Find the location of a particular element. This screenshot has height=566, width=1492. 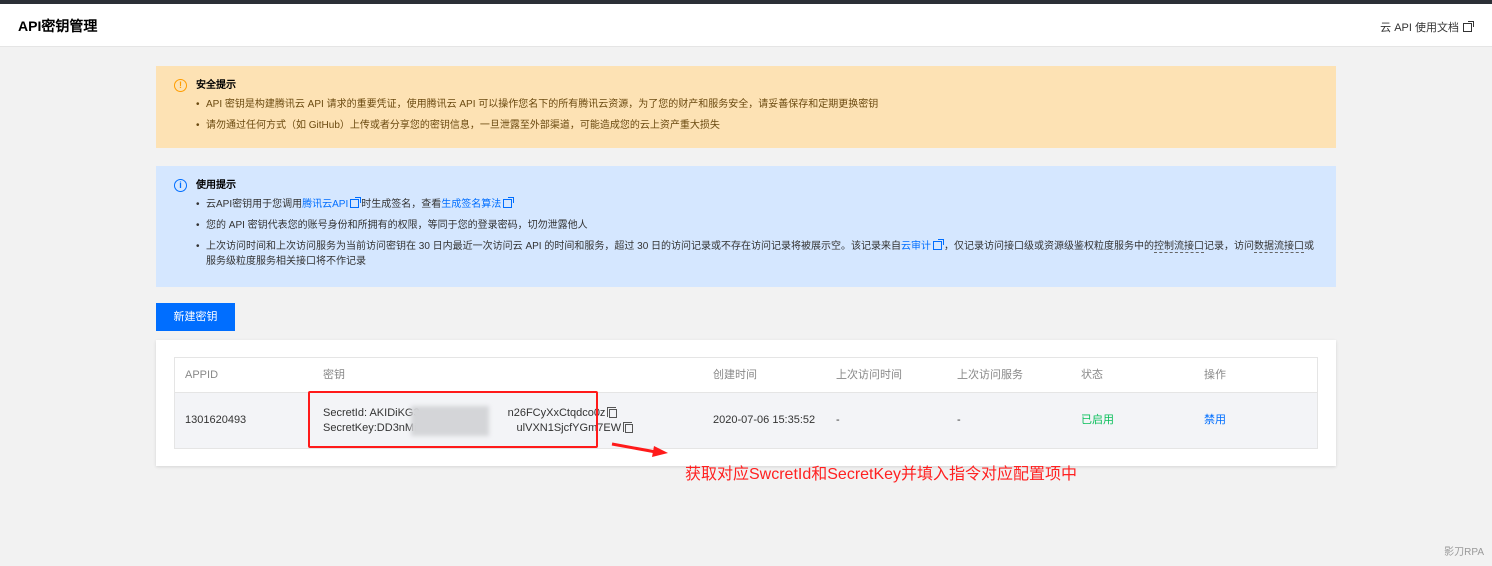

api-doc-label: 云 API 使用文档 is located at coordinates (1419, 28).